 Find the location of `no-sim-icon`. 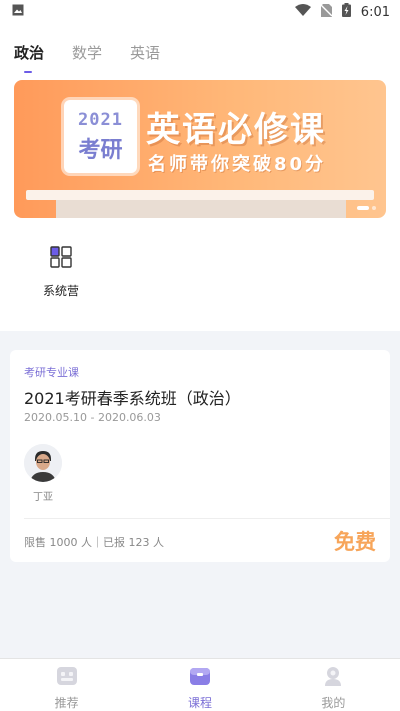

no-sim-icon is located at coordinates (326, 12).